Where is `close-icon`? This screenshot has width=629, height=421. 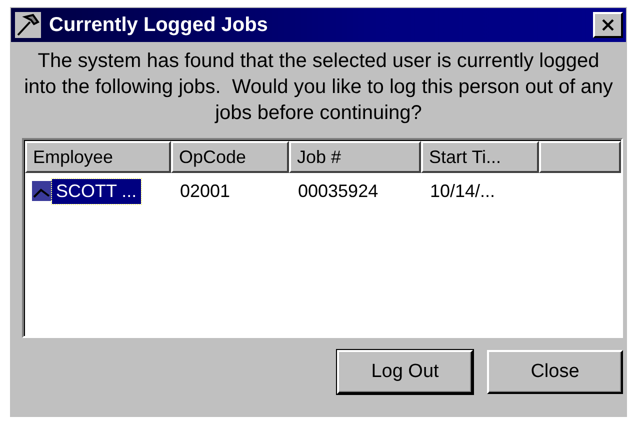
close-icon is located at coordinates (608, 25).